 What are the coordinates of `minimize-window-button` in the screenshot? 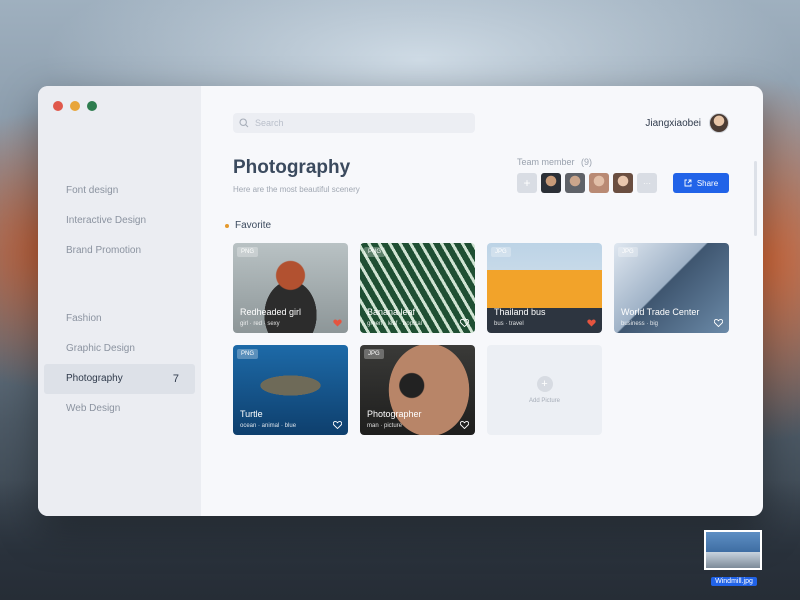 It's located at (75, 106).